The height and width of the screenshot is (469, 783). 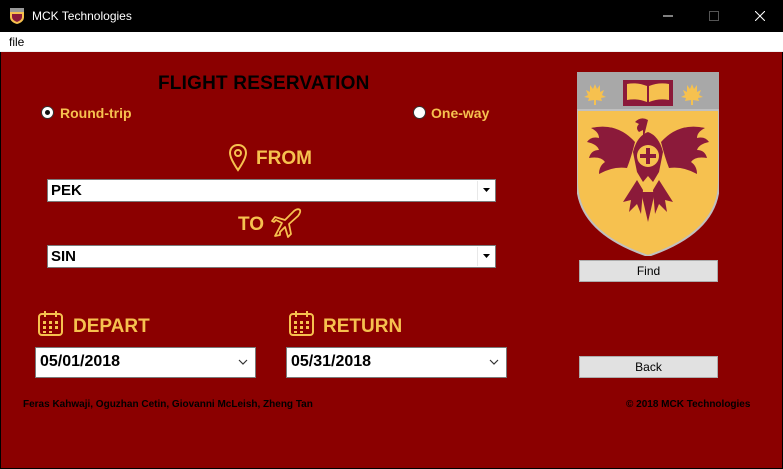 I want to click on menu-bar: file, so click(x=391, y=42).